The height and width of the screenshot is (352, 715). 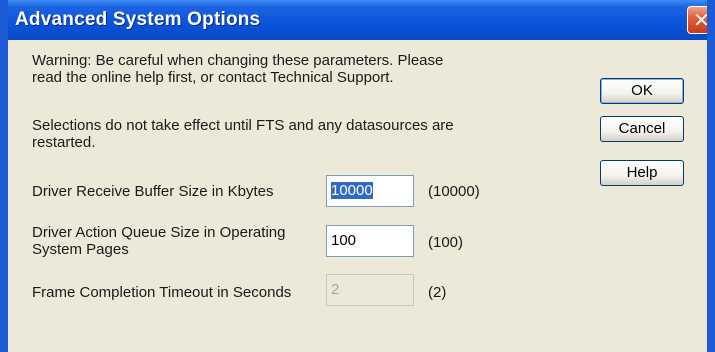 What do you see at coordinates (138, 19) in the screenshot?
I see `dialog-title: Advanced System Options` at bounding box center [138, 19].